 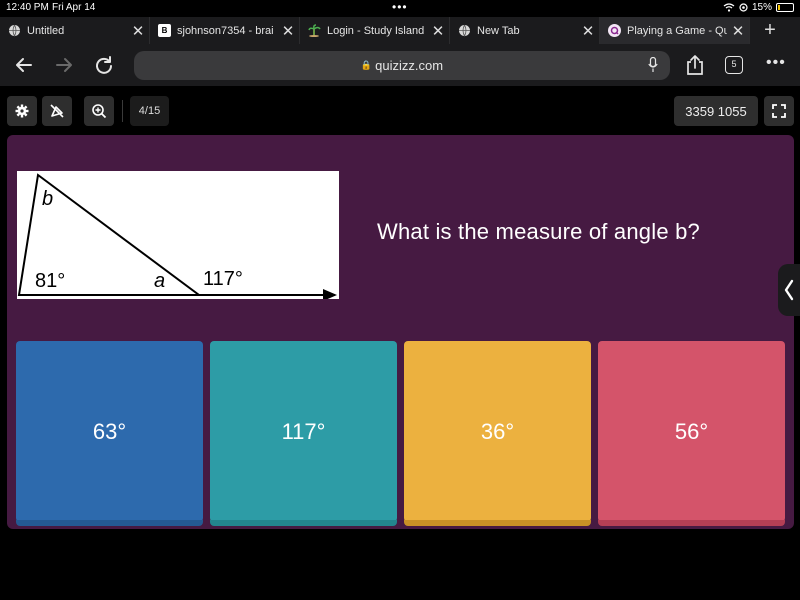 I want to click on question-progress: 4/15, so click(x=149, y=111).